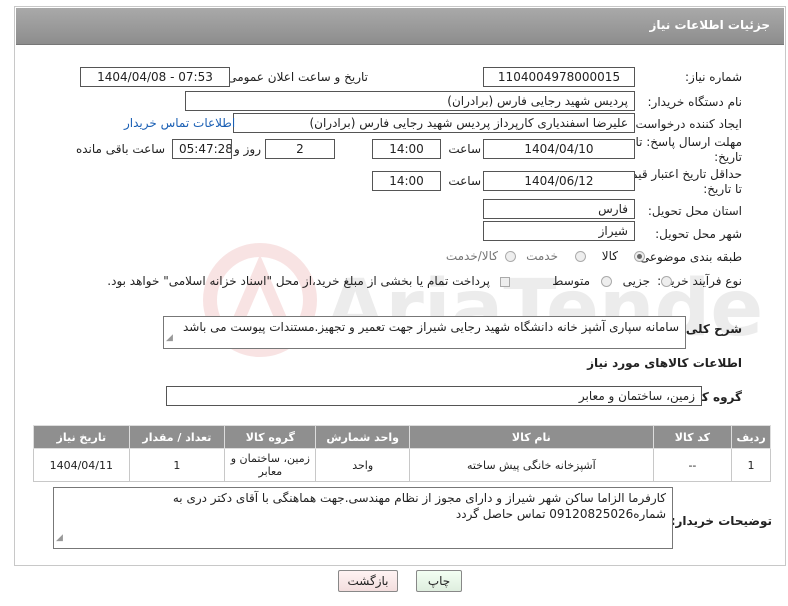 Image resolution: width=788 pixels, height=606 pixels. I want to click on cell-code: --, so click(692, 465).